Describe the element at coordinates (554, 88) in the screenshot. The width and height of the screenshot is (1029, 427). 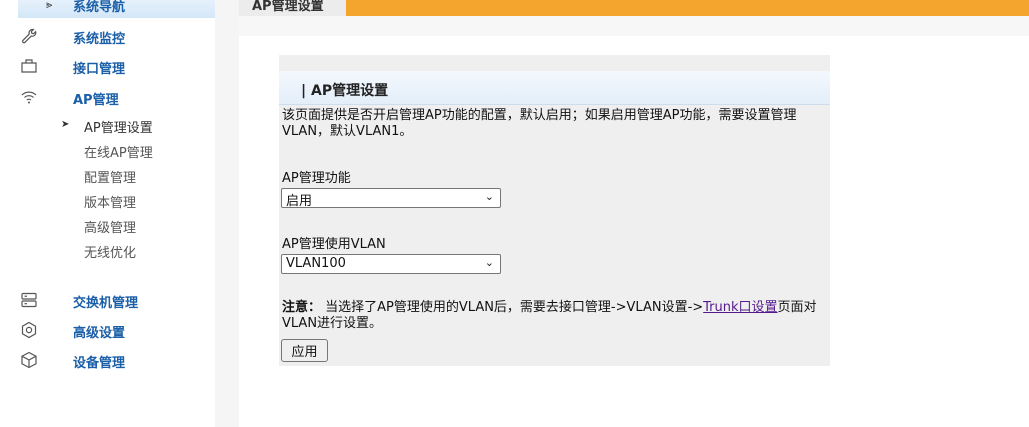
I see `panel-title-bar: | AP管理设置` at that location.